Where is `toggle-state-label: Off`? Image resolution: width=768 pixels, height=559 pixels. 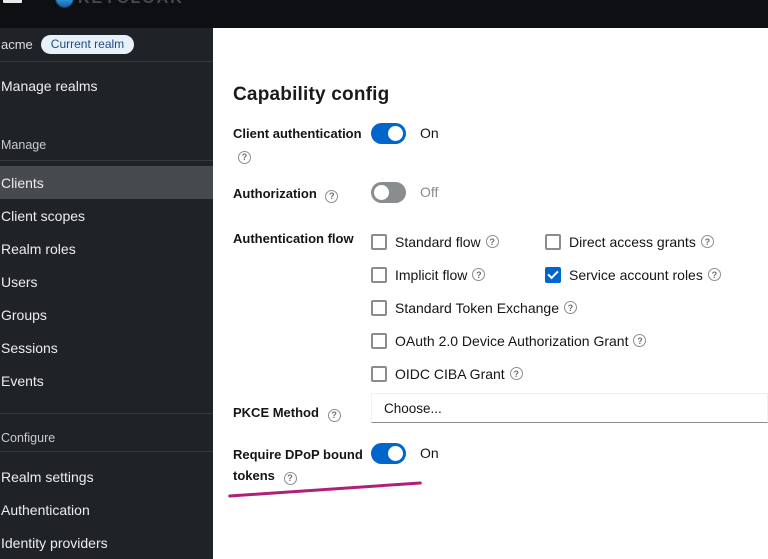
toggle-state-label: Off is located at coordinates (429, 192).